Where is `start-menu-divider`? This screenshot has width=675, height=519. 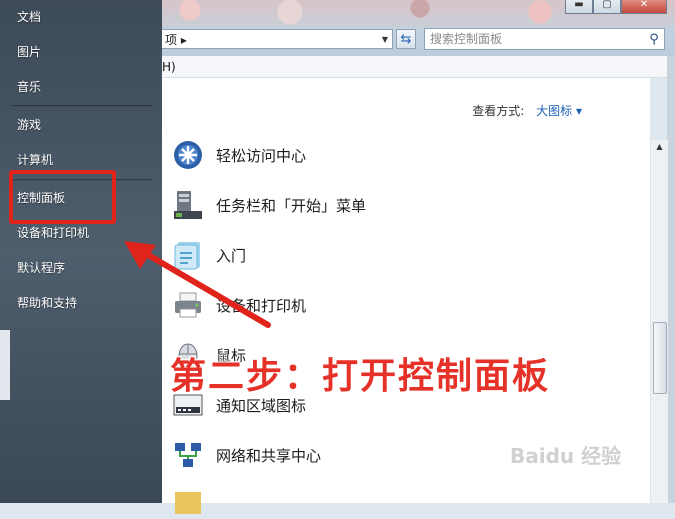 start-menu-divider is located at coordinates (82, 106).